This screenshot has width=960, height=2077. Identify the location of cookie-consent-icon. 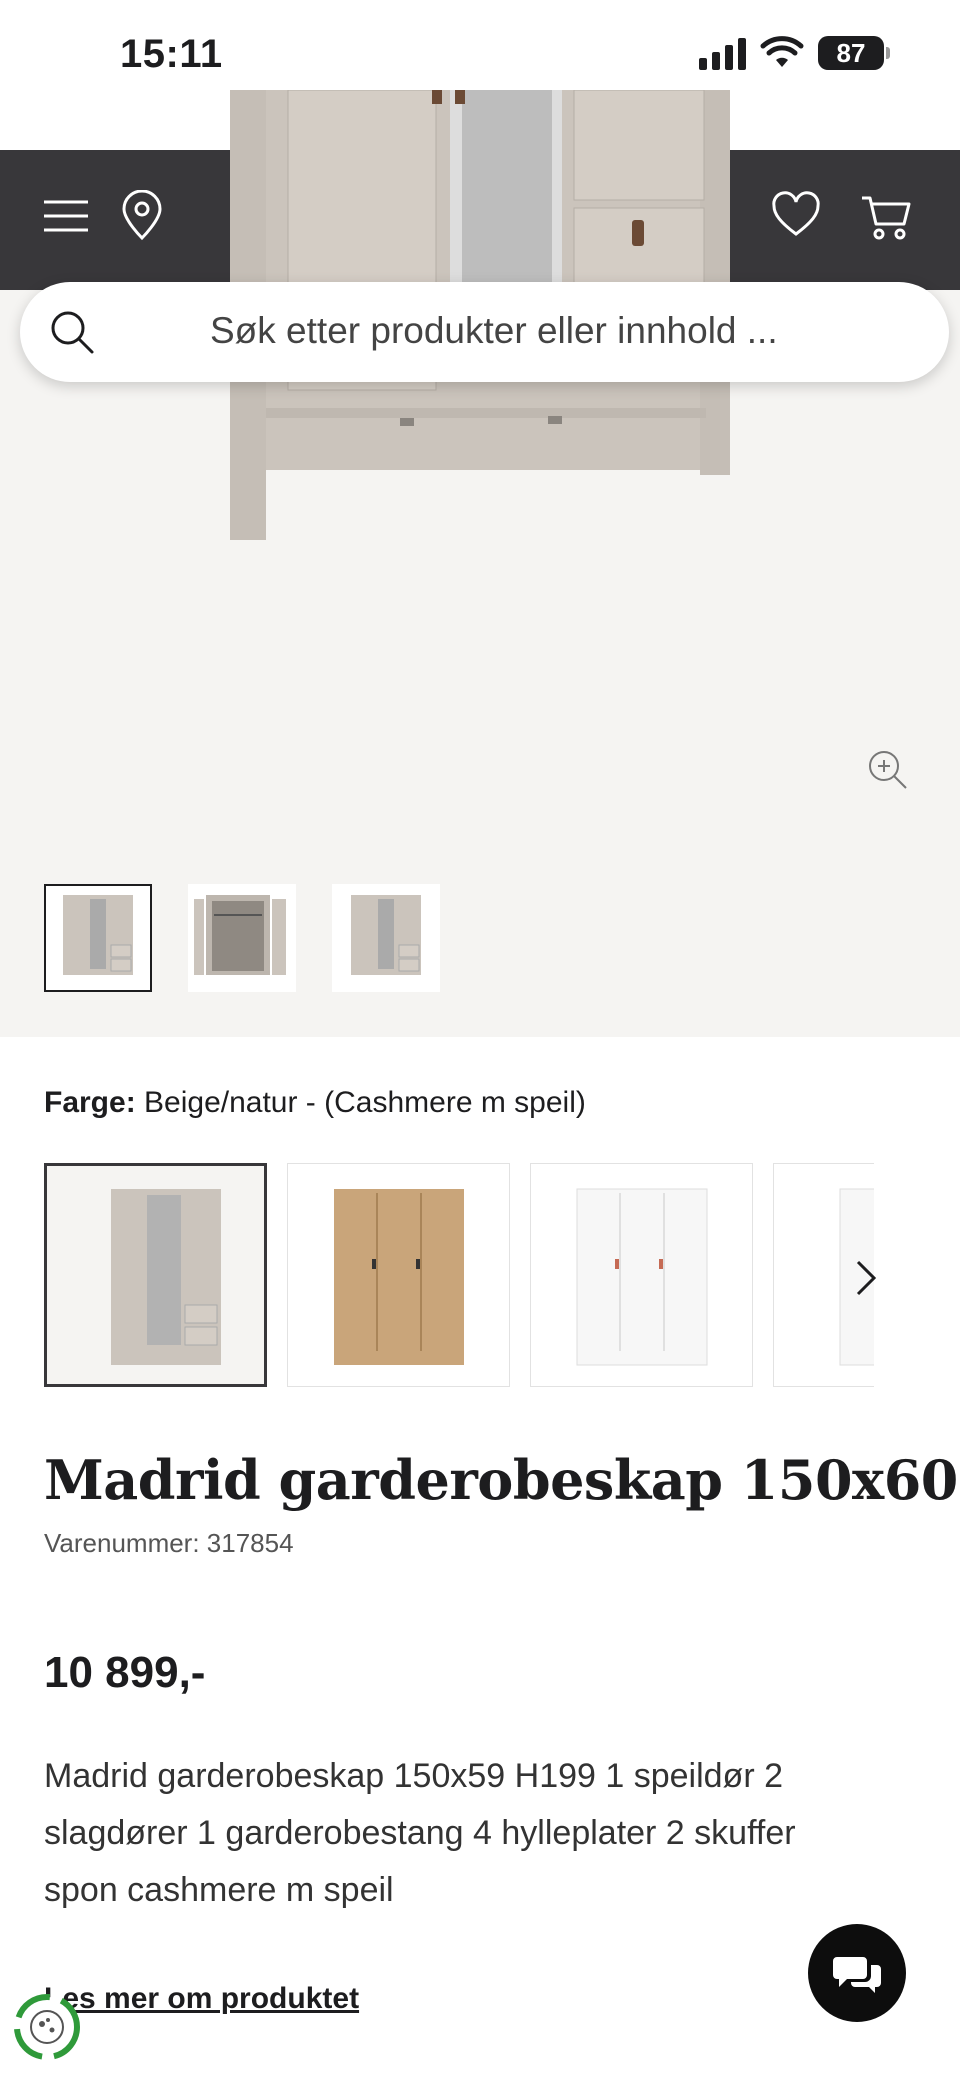
(47, 2027).